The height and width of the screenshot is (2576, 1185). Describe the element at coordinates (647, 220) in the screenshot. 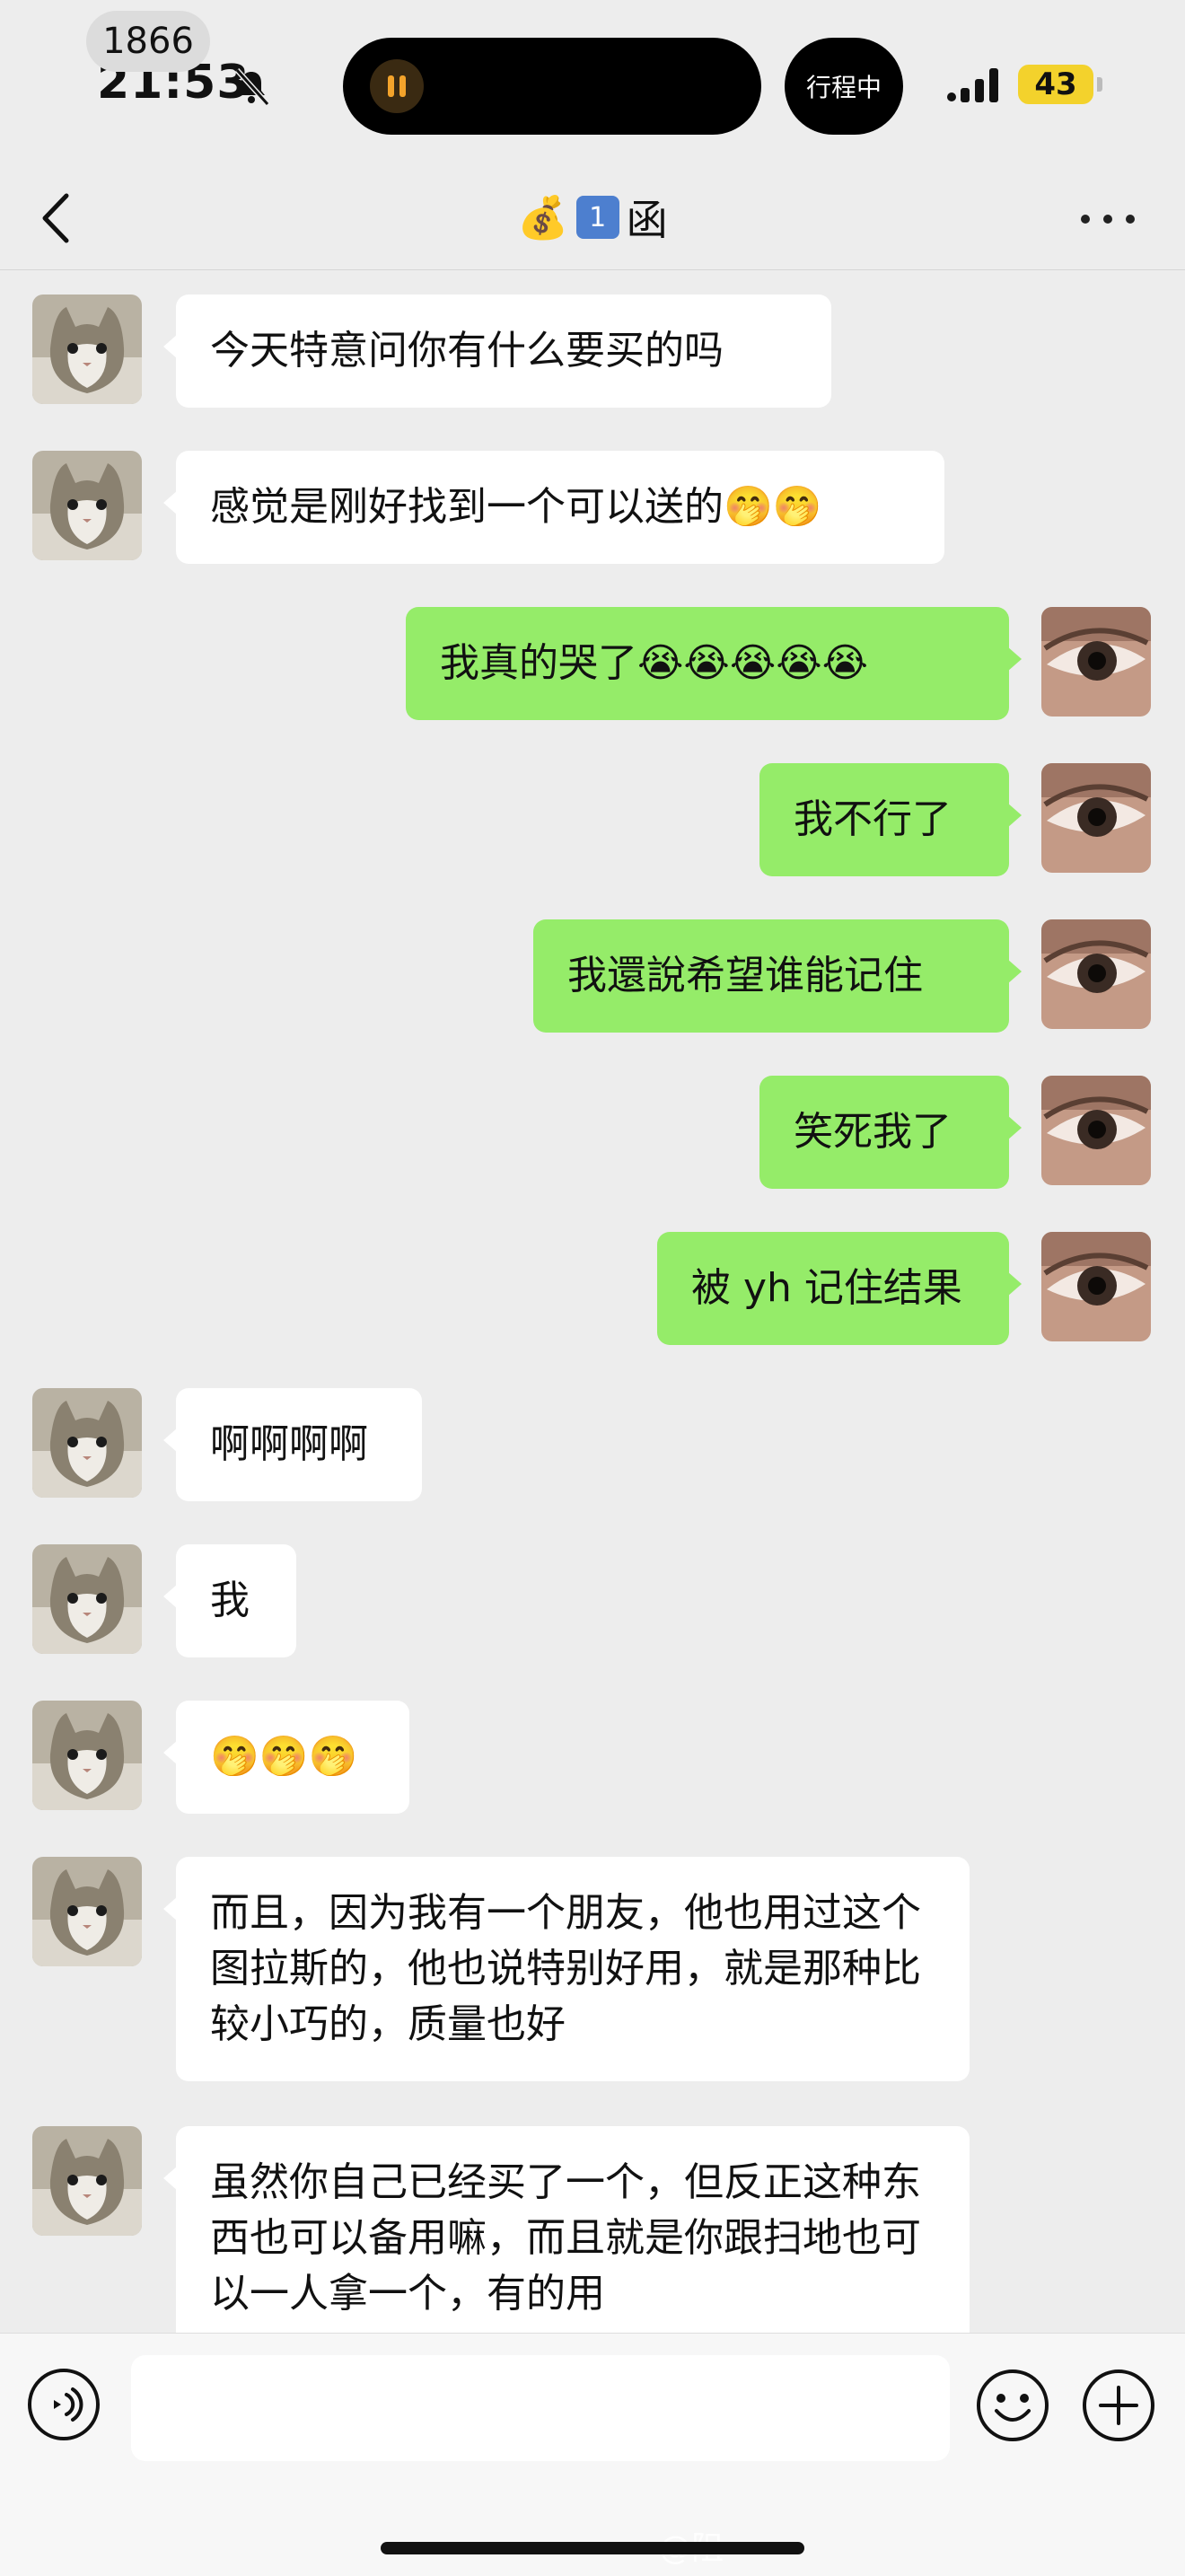

I see `title-text: 函` at that location.